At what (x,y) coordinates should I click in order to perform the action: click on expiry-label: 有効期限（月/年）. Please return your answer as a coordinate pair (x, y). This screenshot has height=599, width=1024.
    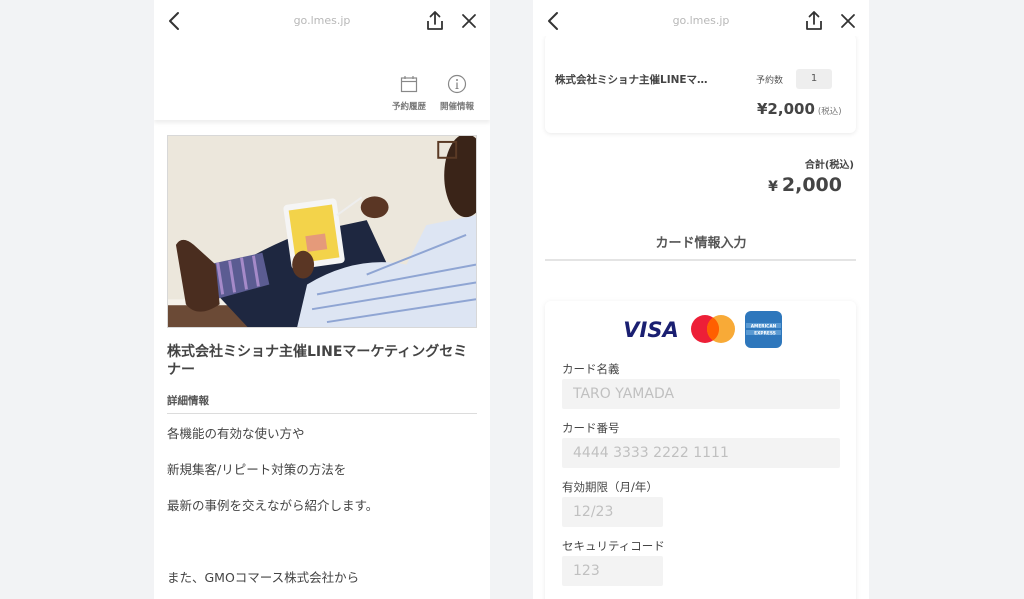
    Looking at the image, I should click on (610, 487).